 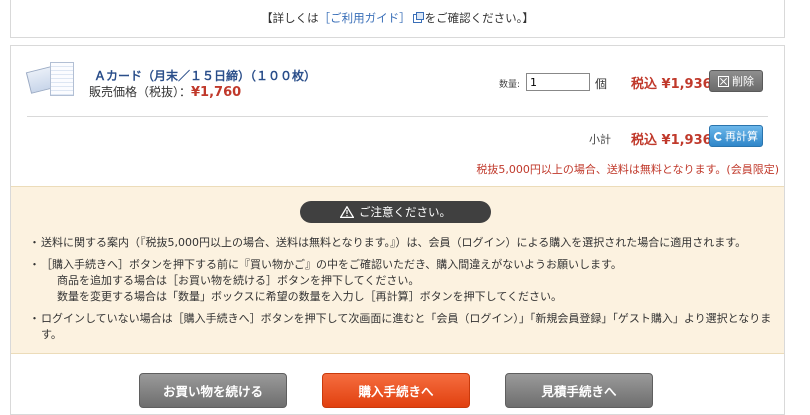 I want to click on product-price-row: 販売価格（税抜）：¥1,760, so click(x=165, y=91).